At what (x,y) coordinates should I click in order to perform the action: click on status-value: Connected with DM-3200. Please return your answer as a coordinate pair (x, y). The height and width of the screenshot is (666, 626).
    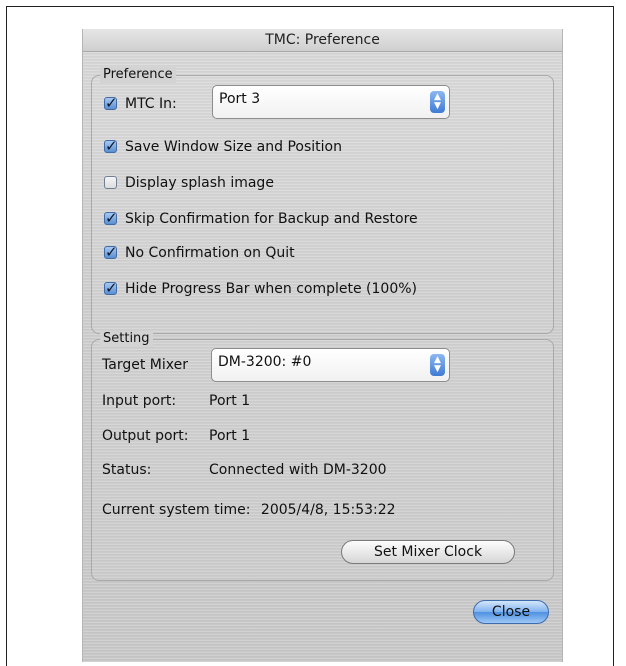
    Looking at the image, I should click on (298, 470).